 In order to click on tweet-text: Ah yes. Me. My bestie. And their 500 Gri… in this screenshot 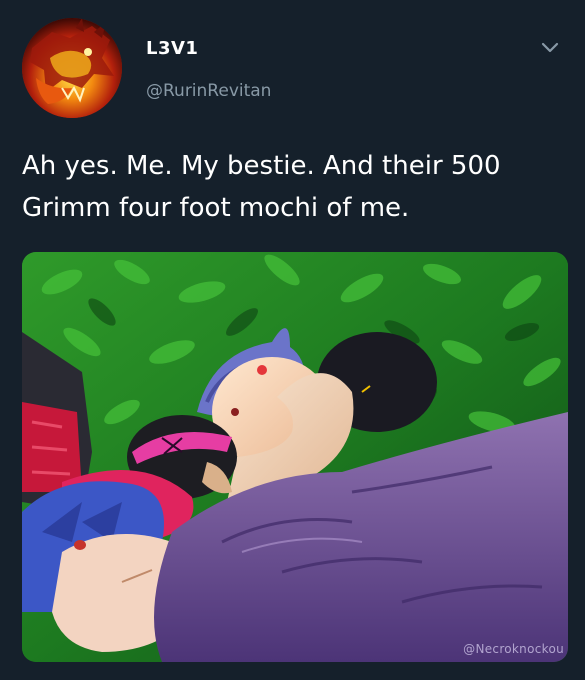, I will do `click(261, 187)`.